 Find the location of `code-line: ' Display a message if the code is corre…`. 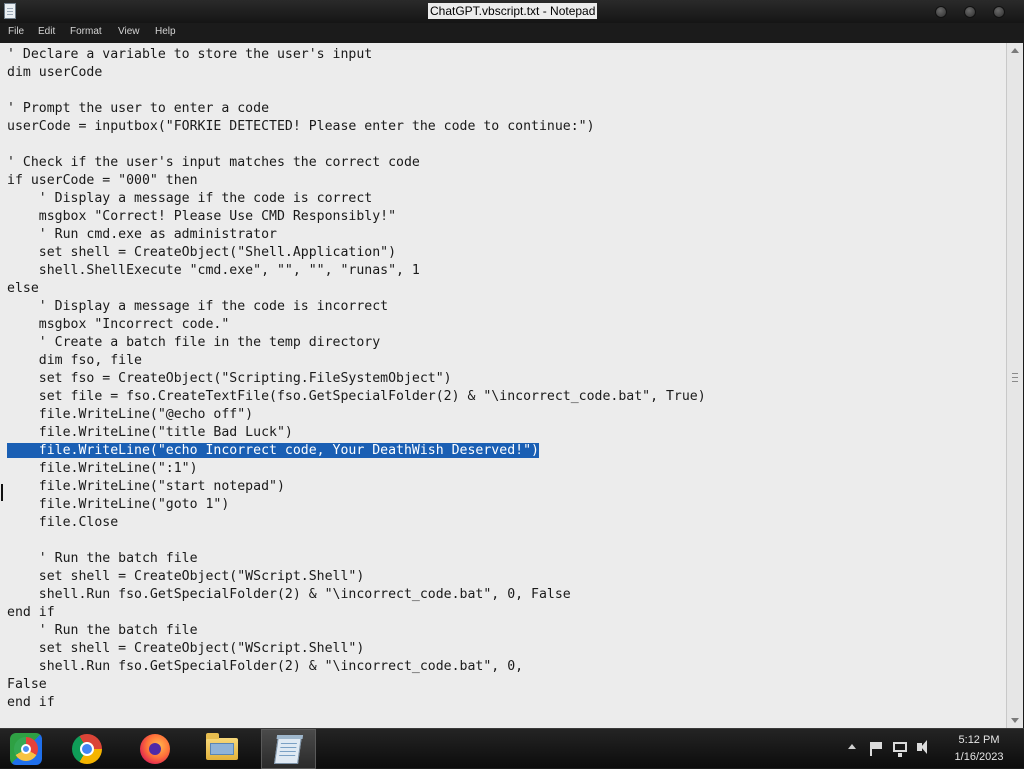

code-line: ' Display a message if the code is corre… is located at coordinates (356, 199).